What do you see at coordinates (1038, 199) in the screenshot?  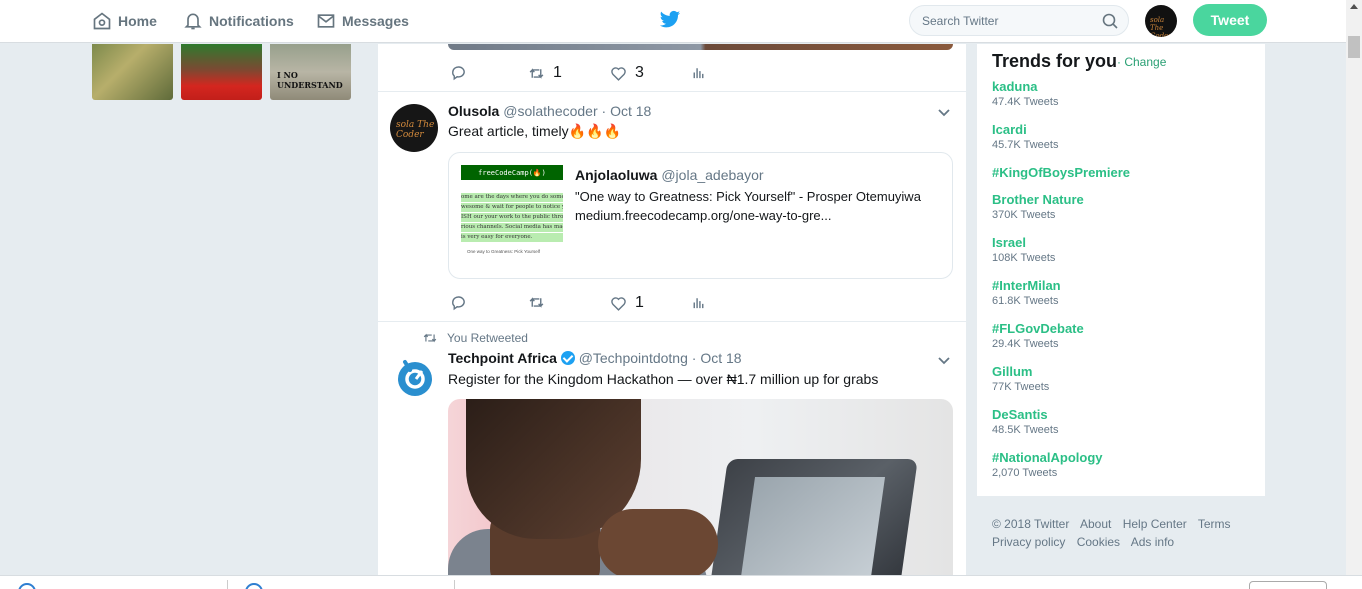 I see `trend-name: Brother Nature` at bounding box center [1038, 199].